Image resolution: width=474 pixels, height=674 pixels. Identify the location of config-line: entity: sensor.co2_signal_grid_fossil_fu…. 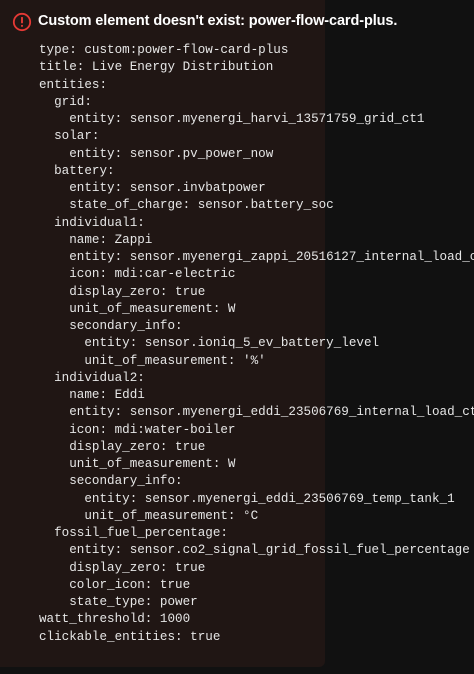
(254, 550).